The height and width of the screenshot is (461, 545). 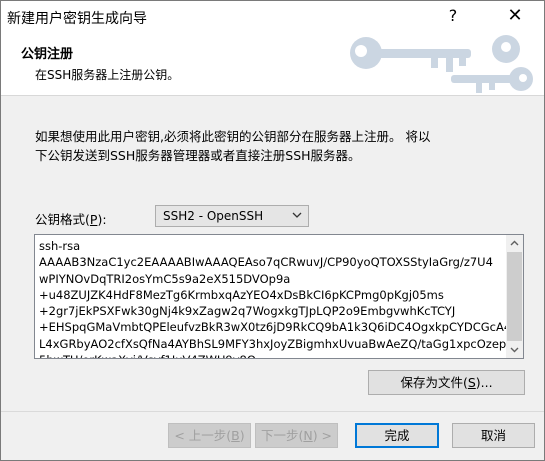 I want to click on description-line-2: 下公钥发送到SSH服务器管理器或者直接注册SSH服务器。, so click(x=198, y=155).